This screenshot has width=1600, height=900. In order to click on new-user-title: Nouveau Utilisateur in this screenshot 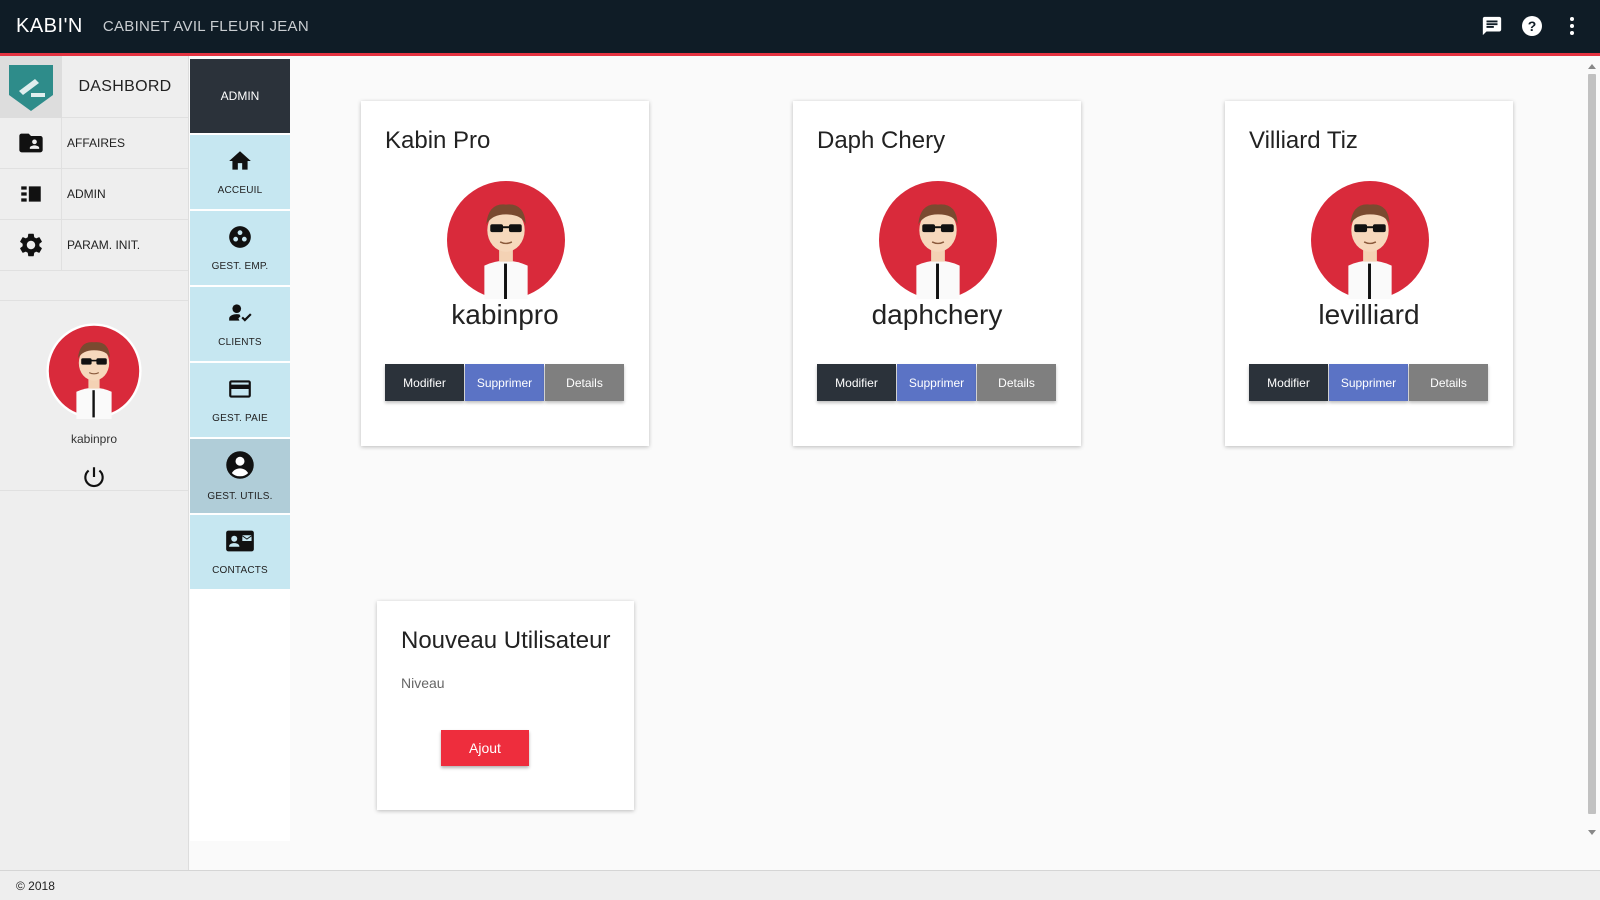, I will do `click(506, 640)`.